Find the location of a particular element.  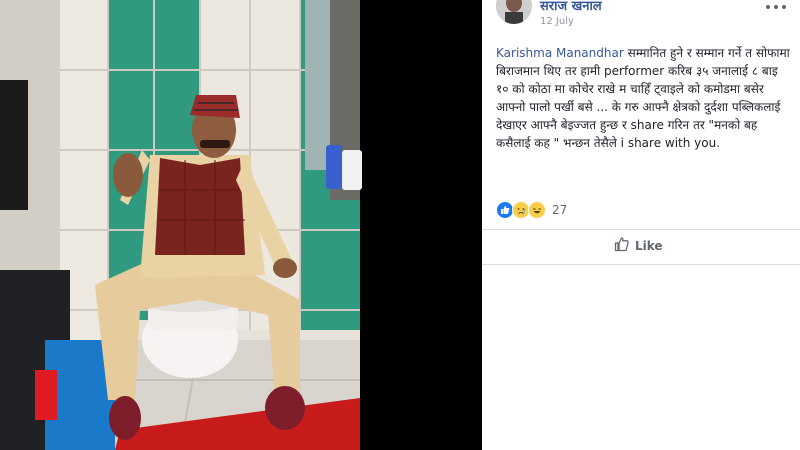

thumbs-up-icon is located at coordinates (622, 246).